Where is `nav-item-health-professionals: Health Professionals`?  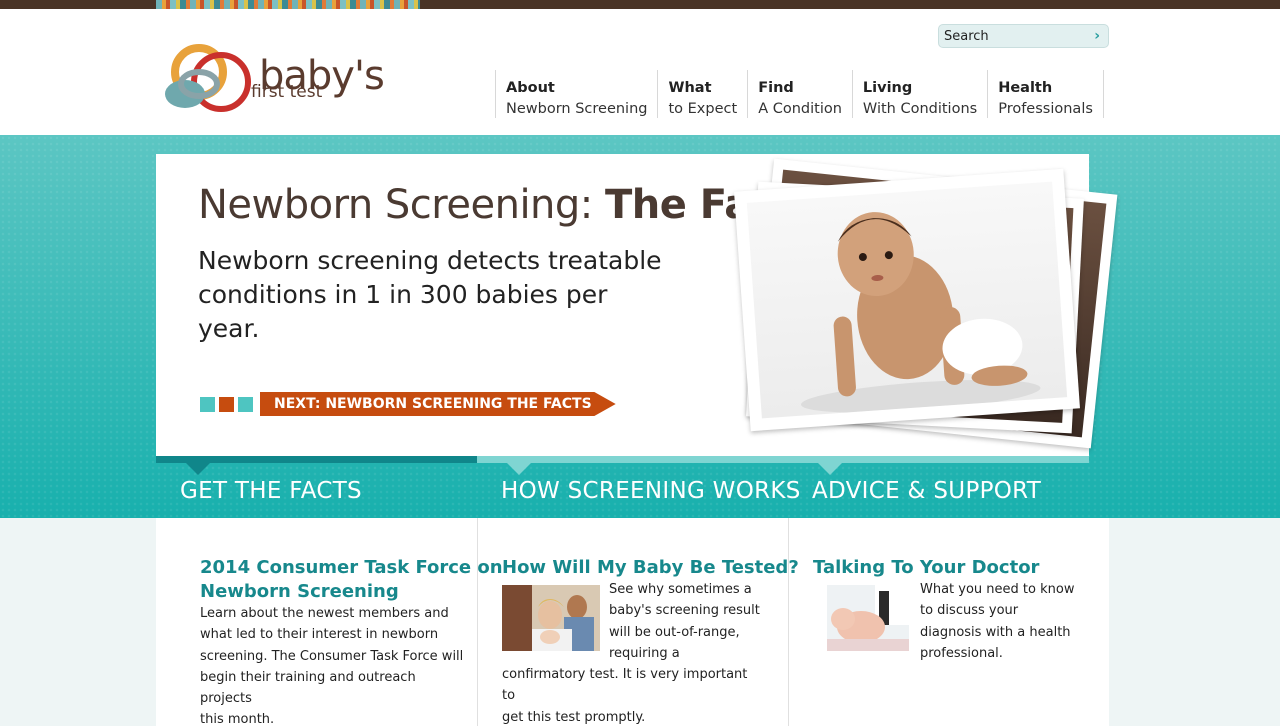 nav-item-health-professionals: Health Professionals is located at coordinates (1045, 94).